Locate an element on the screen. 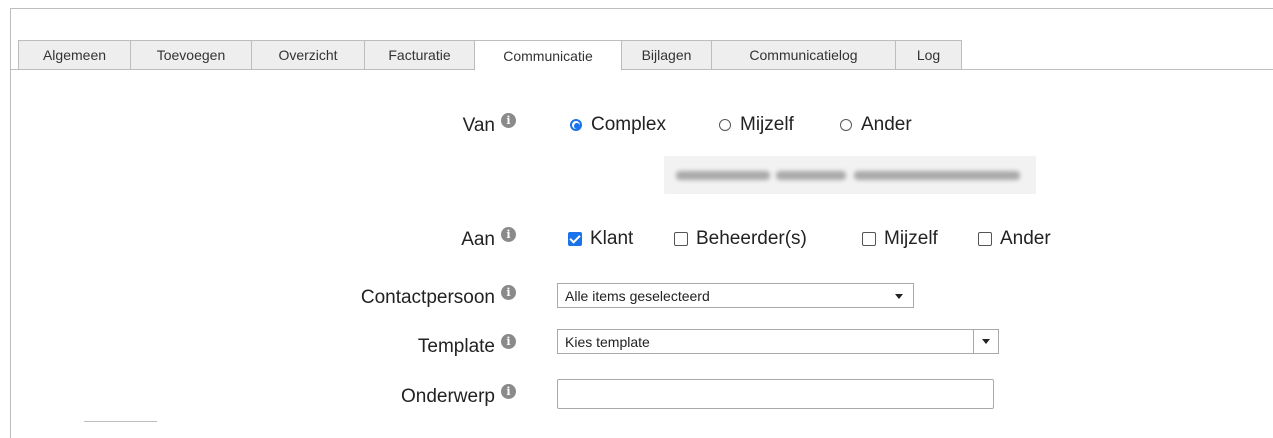  radio-mijzelf: Mijzelf is located at coordinates (756, 125).